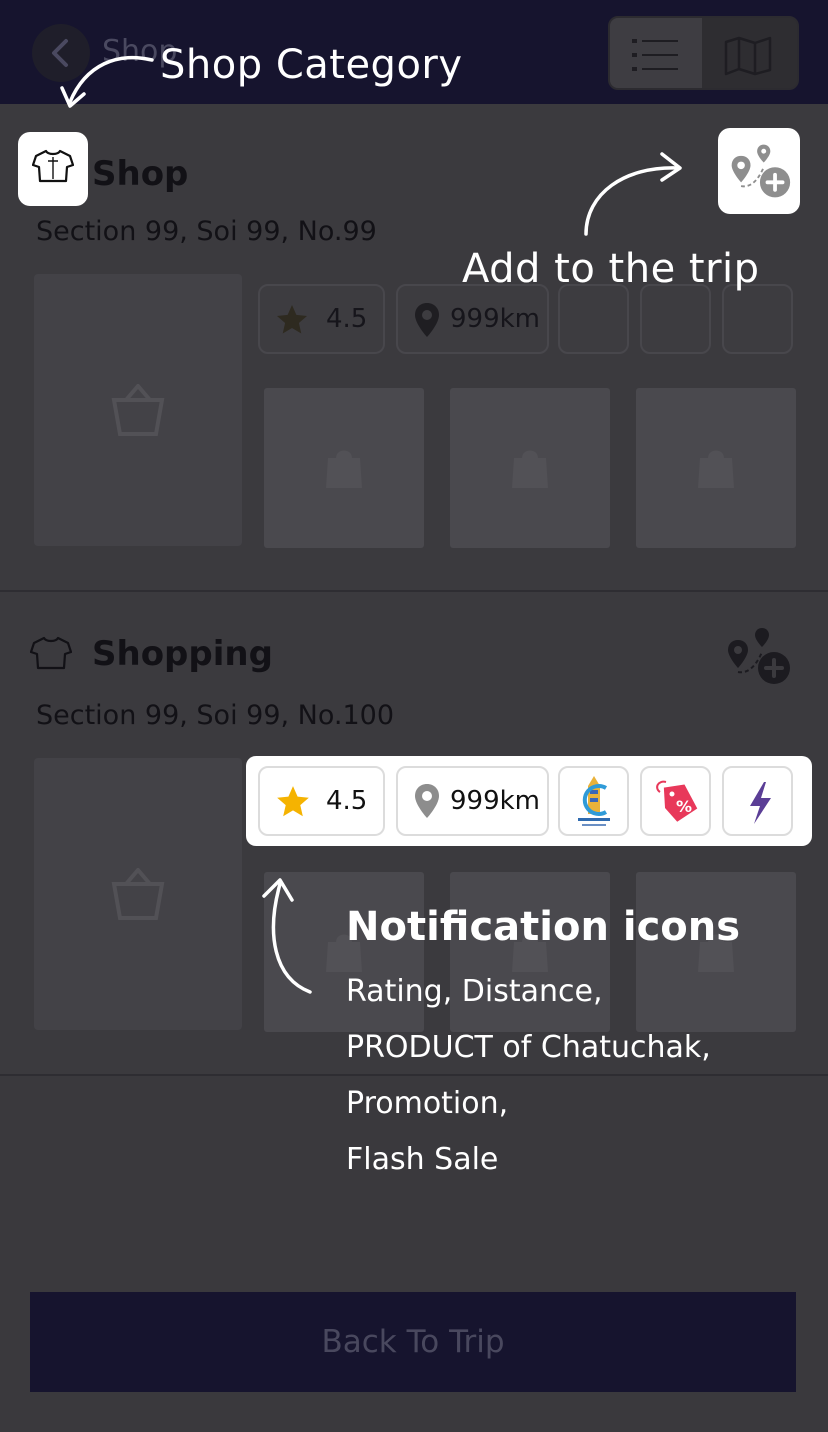  I want to click on notification-icons-highlight: 4.5 999km %, so click(529, 801).